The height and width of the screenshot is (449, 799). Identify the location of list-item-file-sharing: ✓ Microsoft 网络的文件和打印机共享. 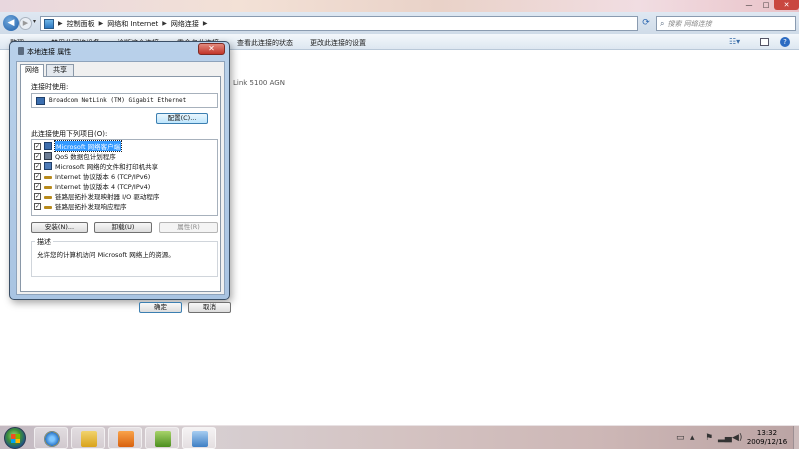
(96, 166).